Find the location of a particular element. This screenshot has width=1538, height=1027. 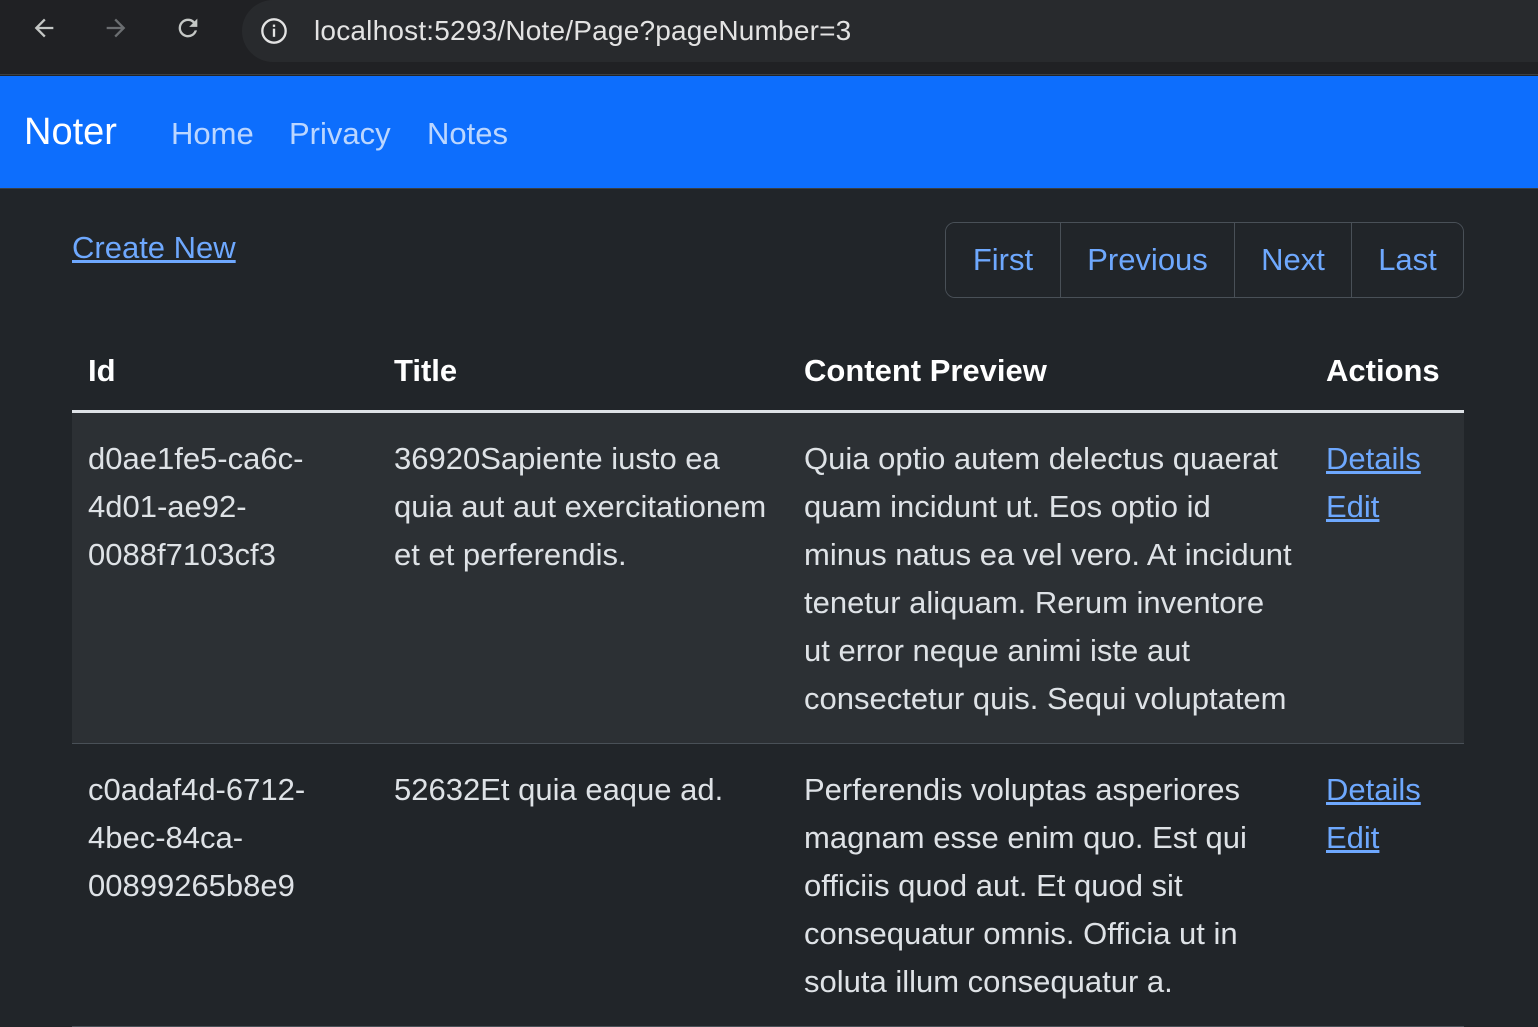

header-title: Title is located at coordinates (583, 371).